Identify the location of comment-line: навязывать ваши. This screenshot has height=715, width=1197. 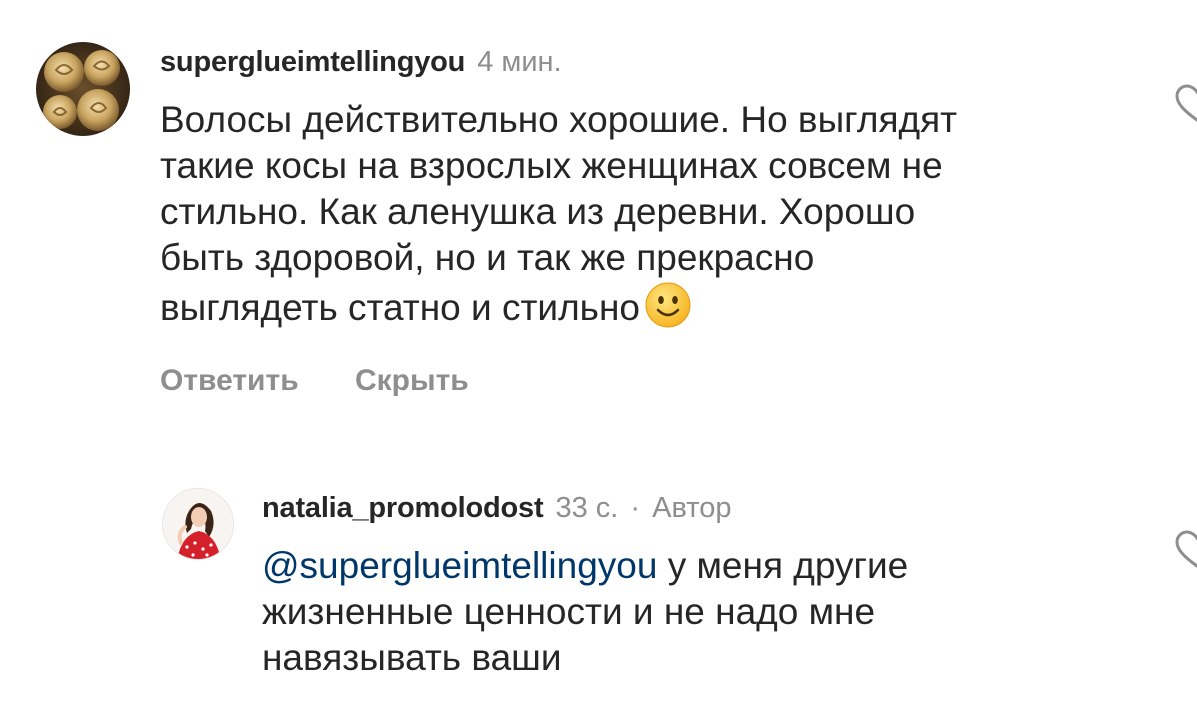
(412, 657).